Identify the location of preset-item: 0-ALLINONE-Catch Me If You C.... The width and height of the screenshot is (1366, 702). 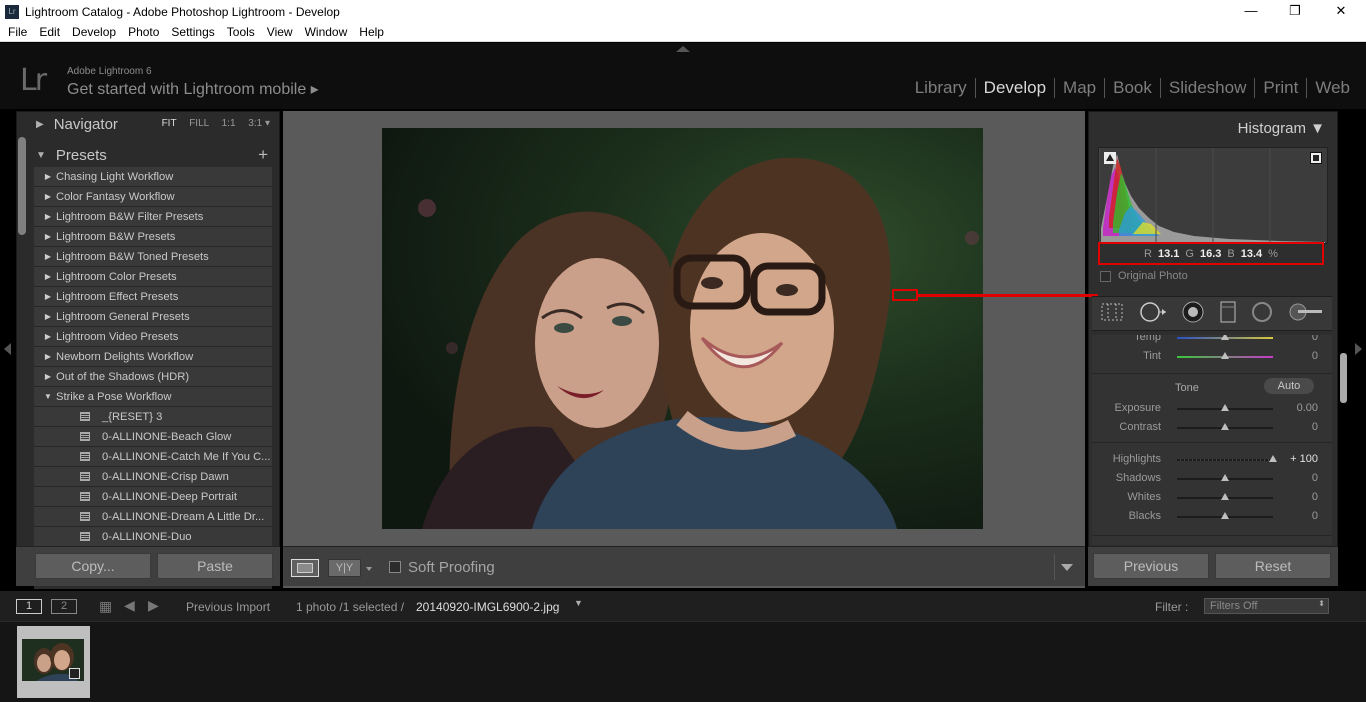
(153, 457).